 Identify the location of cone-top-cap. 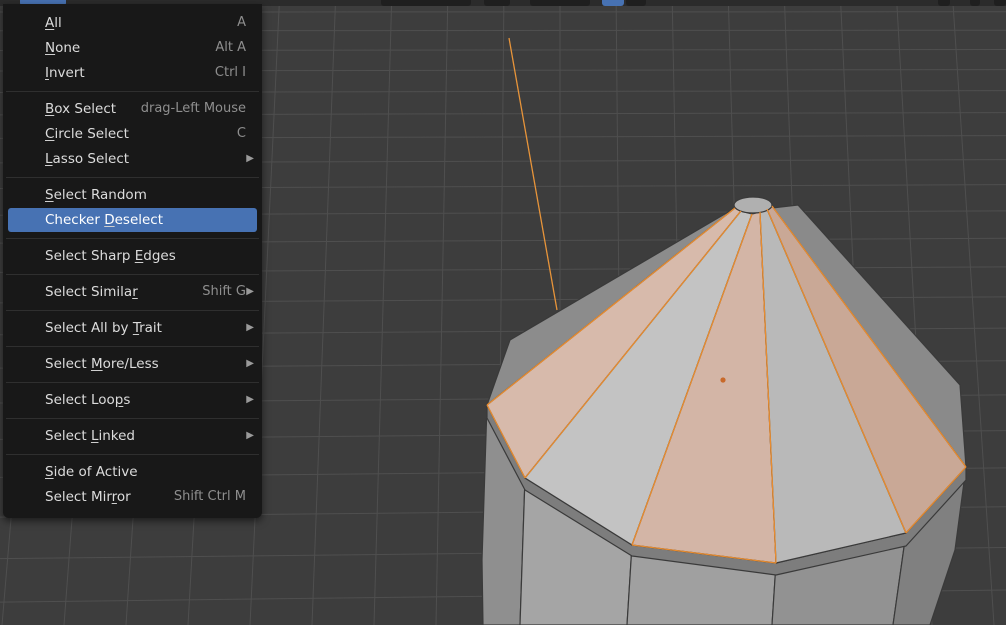
(753, 205).